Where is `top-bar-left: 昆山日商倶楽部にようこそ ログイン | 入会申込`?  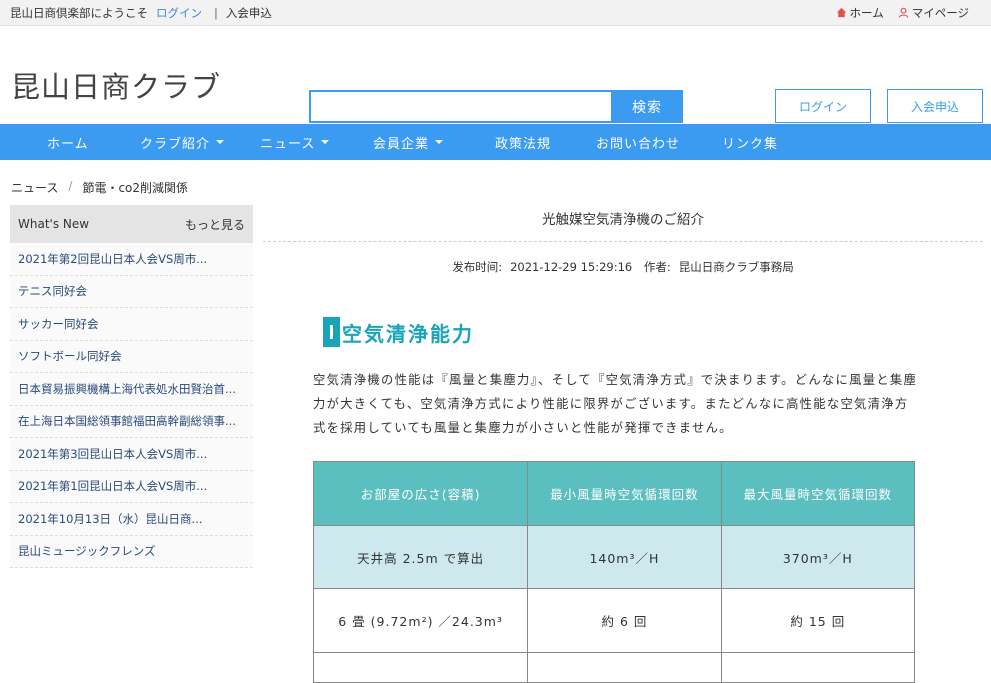 top-bar-left: 昆山日商倶楽部にようこそ ログイン | 入会申込 is located at coordinates (141, 13).